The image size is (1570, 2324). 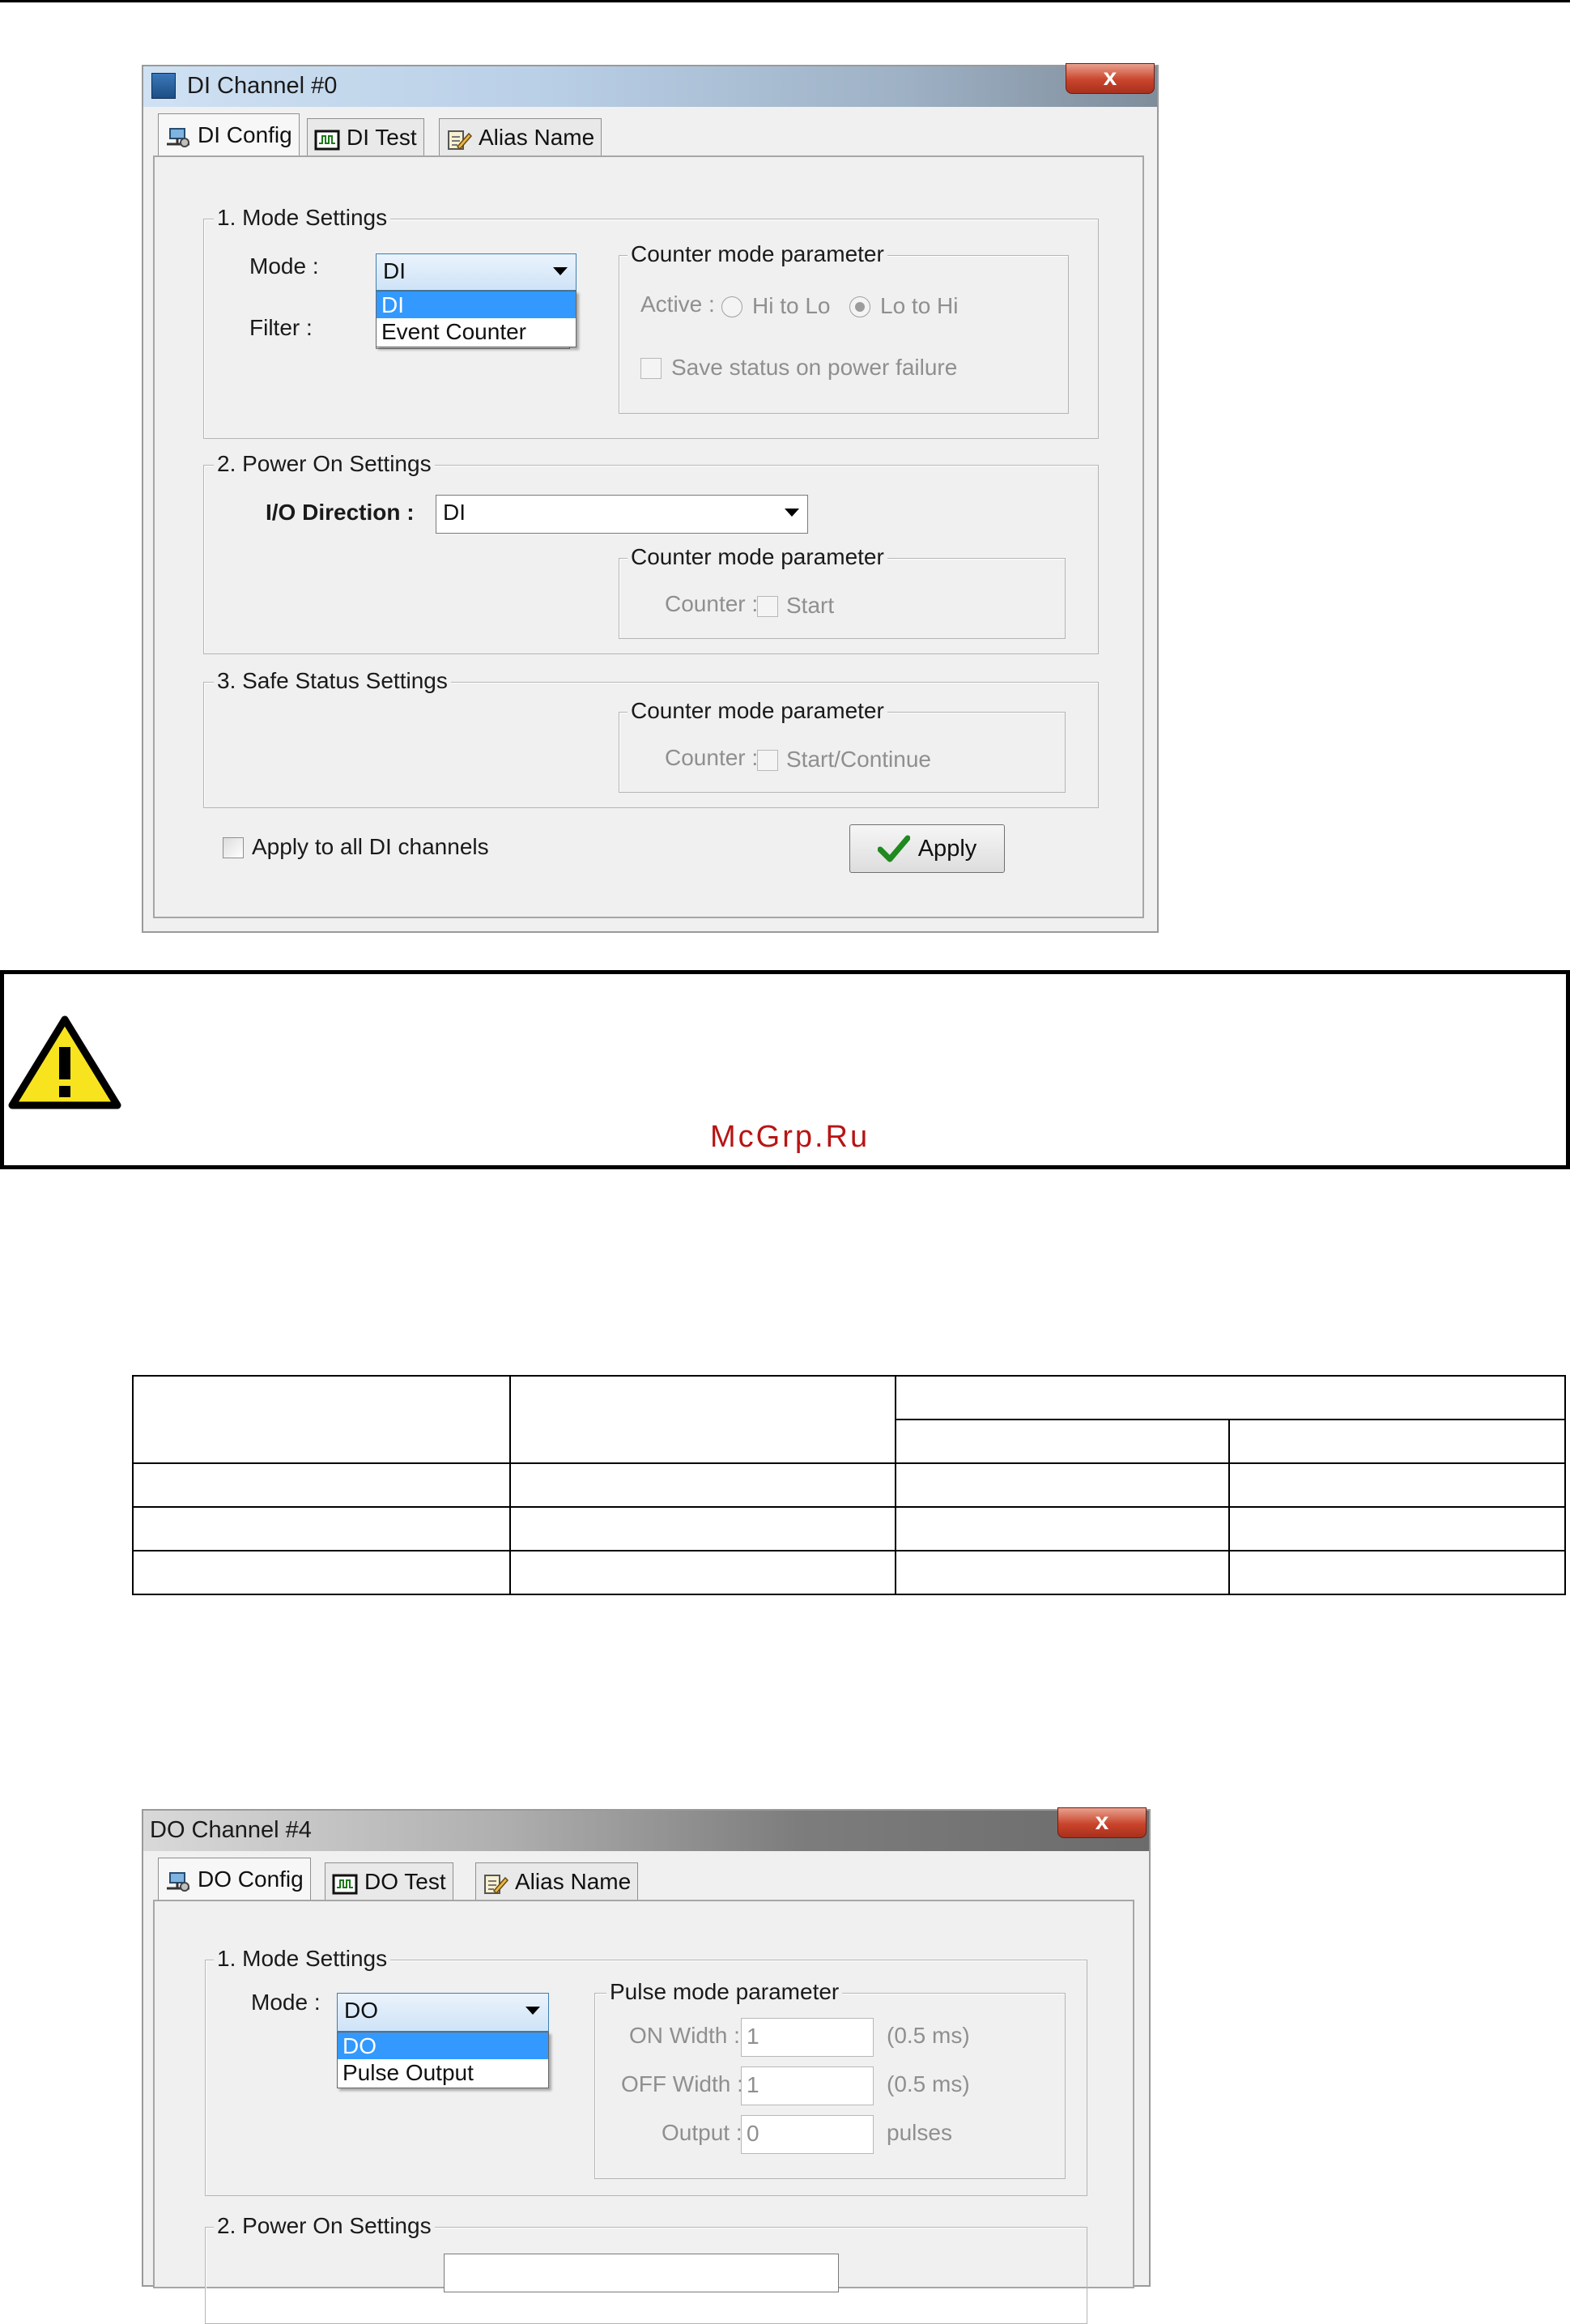 I want to click on table-header-row, so click(x=849, y=1420).